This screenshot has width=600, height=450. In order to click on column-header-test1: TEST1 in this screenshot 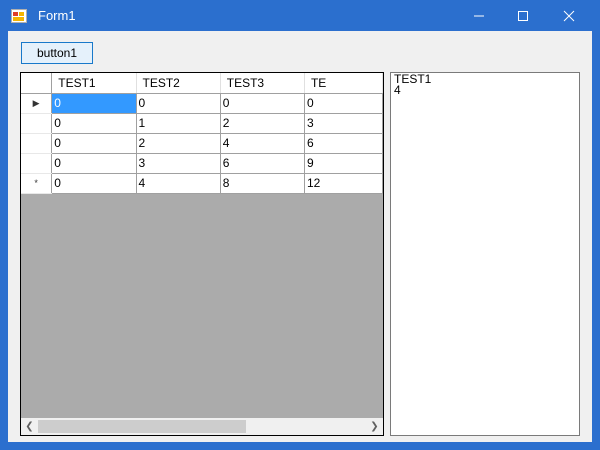, I will do `click(94, 83)`.